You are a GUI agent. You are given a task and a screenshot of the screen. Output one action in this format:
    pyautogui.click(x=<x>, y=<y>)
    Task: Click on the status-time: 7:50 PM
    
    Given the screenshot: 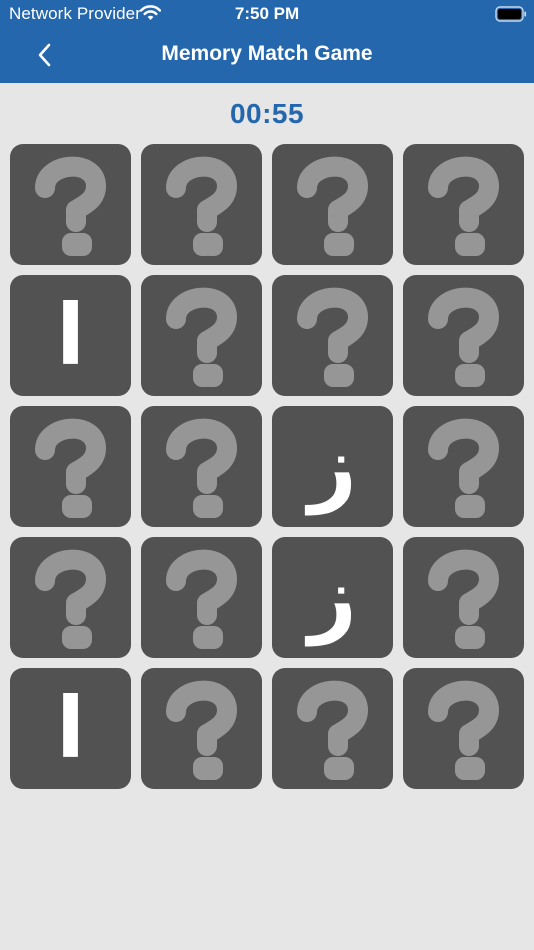 What is the action you would take?
    pyautogui.click(x=267, y=13)
    